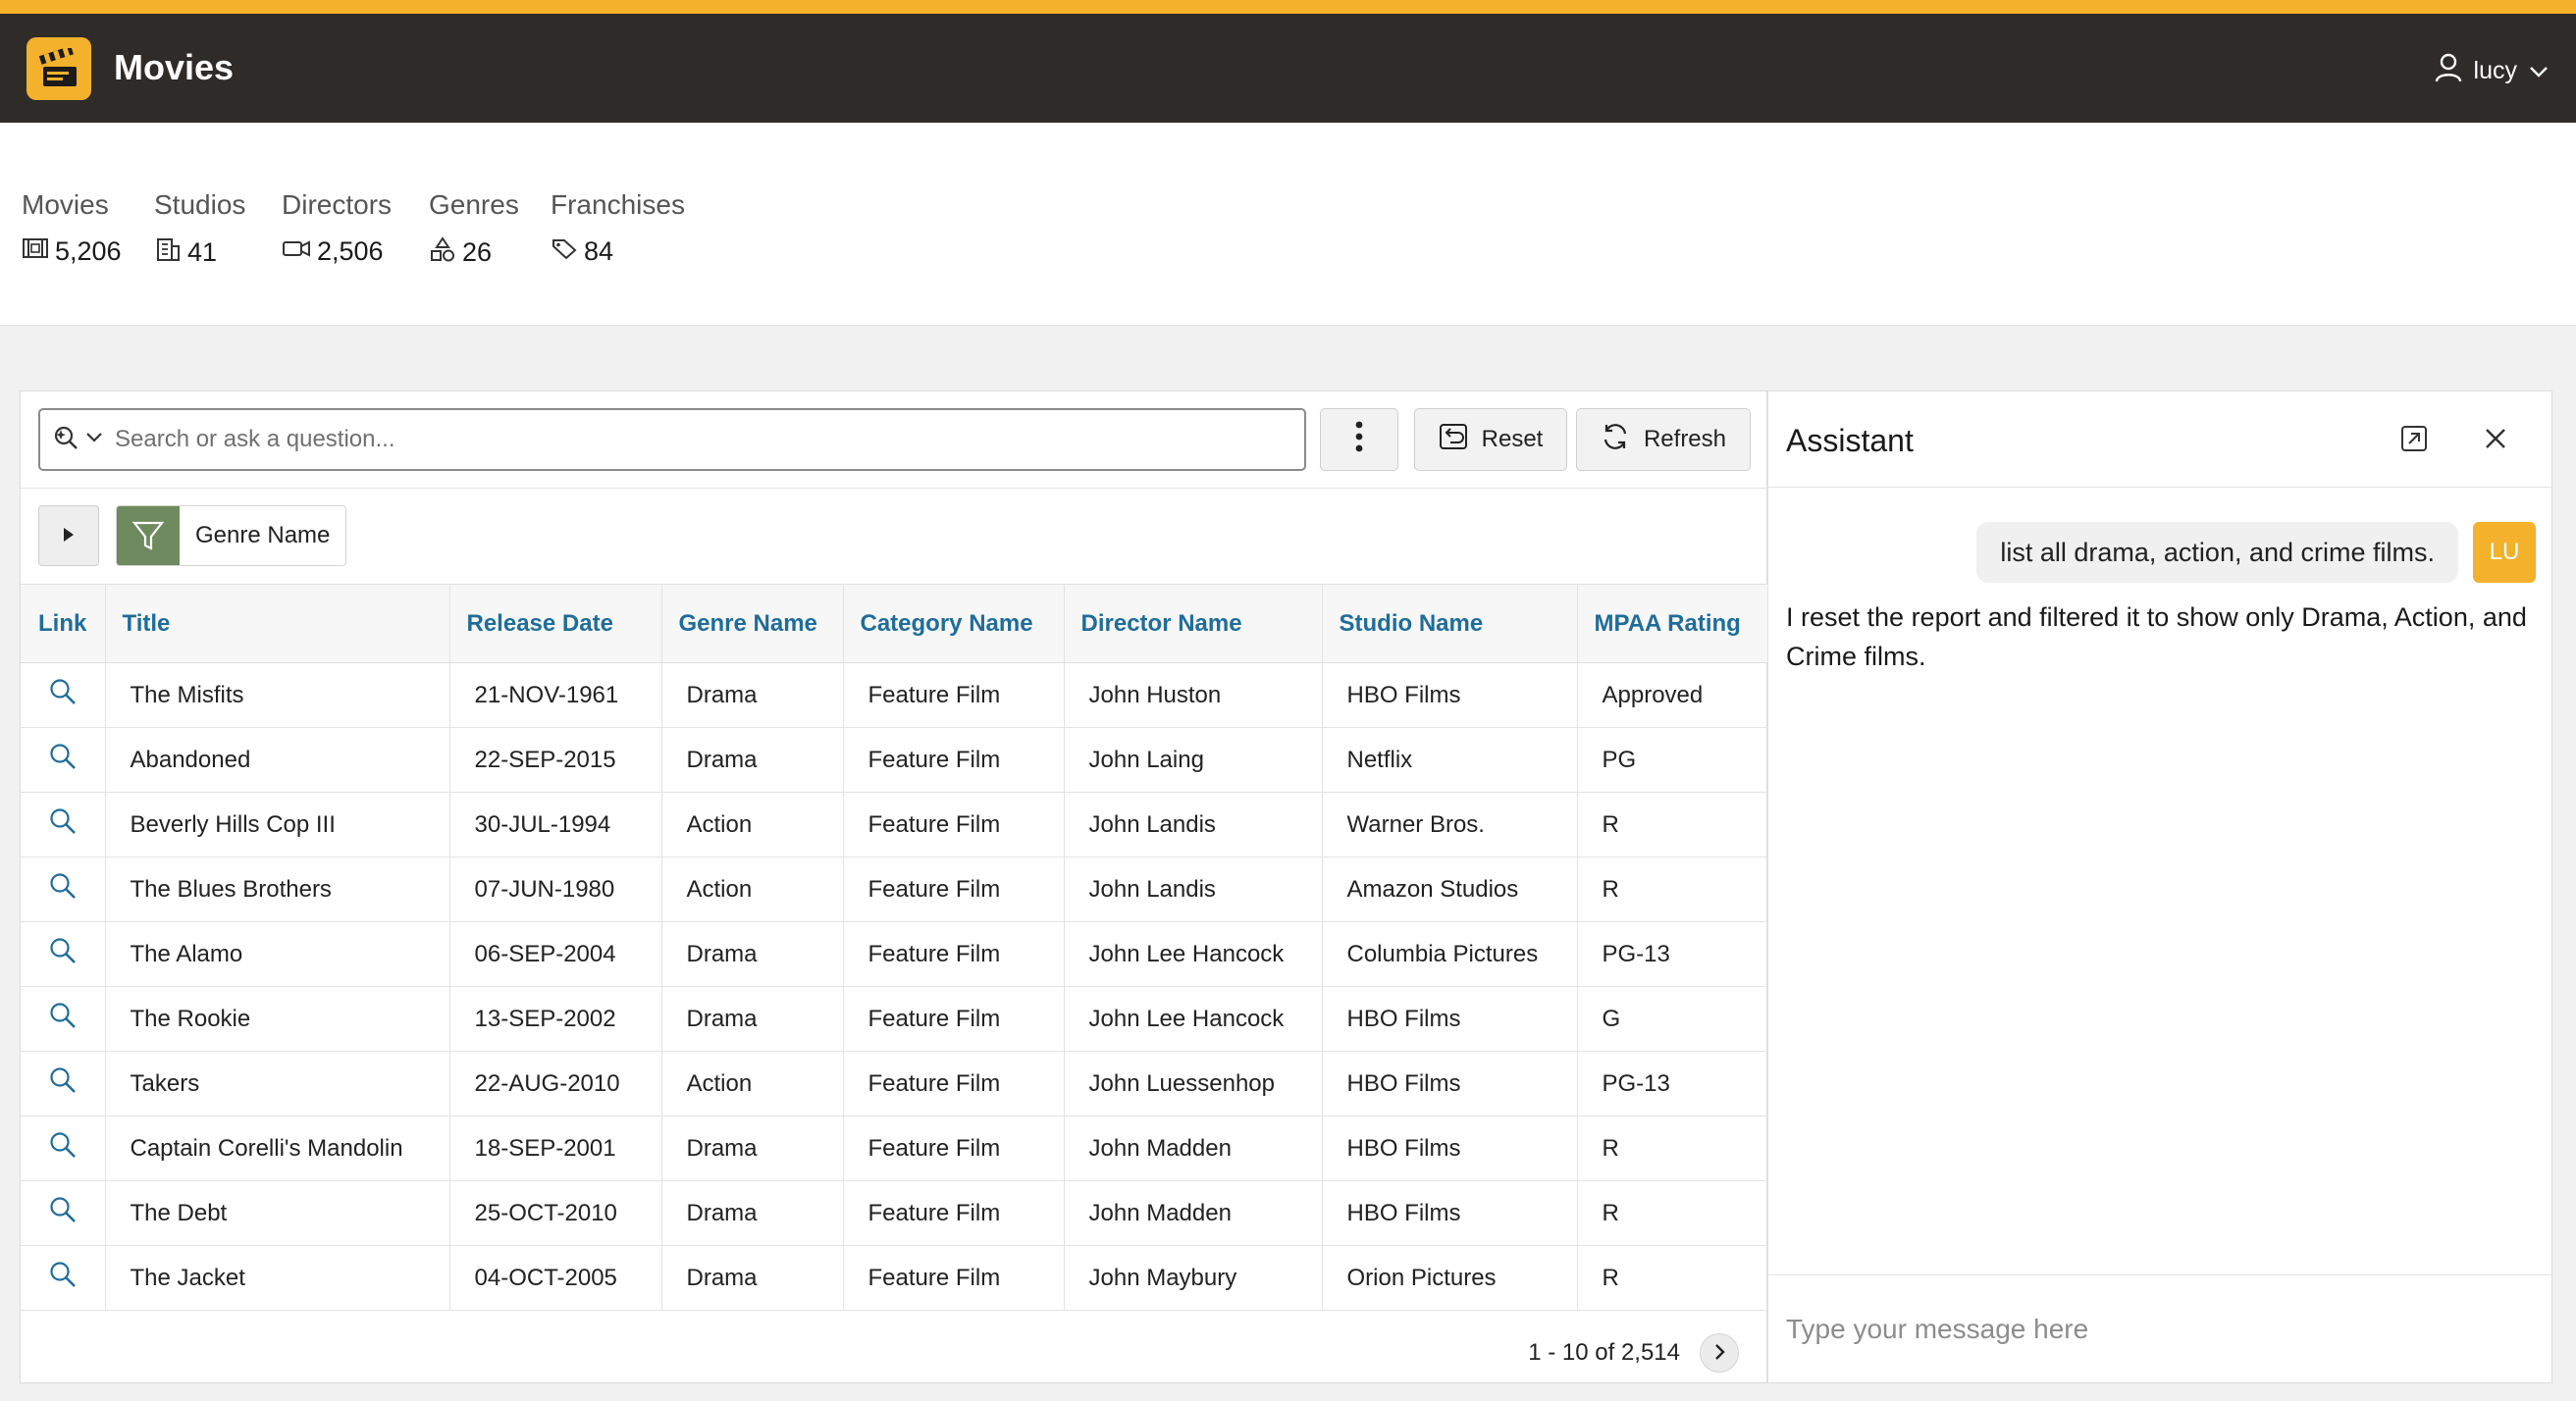 Image resolution: width=2576 pixels, height=1401 pixels. Describe the element at coordinates (709, 439) in the screenshot. I see `search-input` at that location.